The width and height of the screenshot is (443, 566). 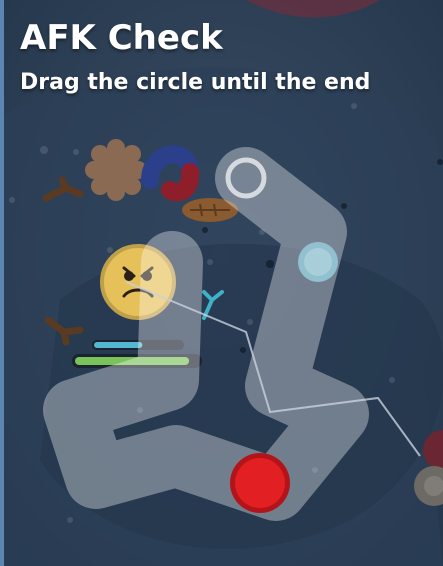 What do you see at coordinates (121, 38) in the screenshot?
I see `afk-check-title: AFK Check` at bounding box center [121, 38].